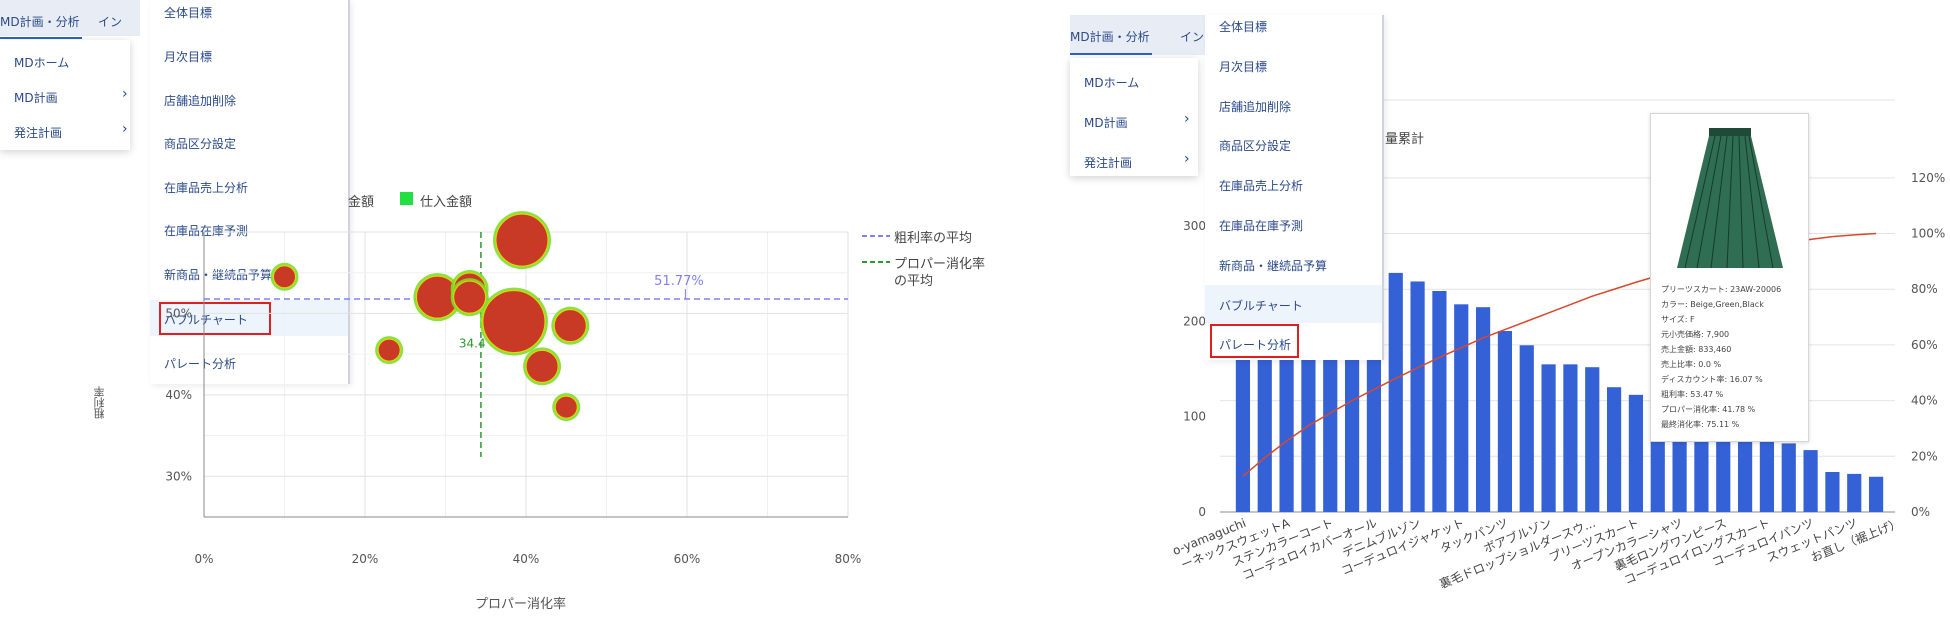 The height and width of the screenshot is (630, 1950). I want to click on pareto-y2-tick-label: 100%, so click(1928, 234).